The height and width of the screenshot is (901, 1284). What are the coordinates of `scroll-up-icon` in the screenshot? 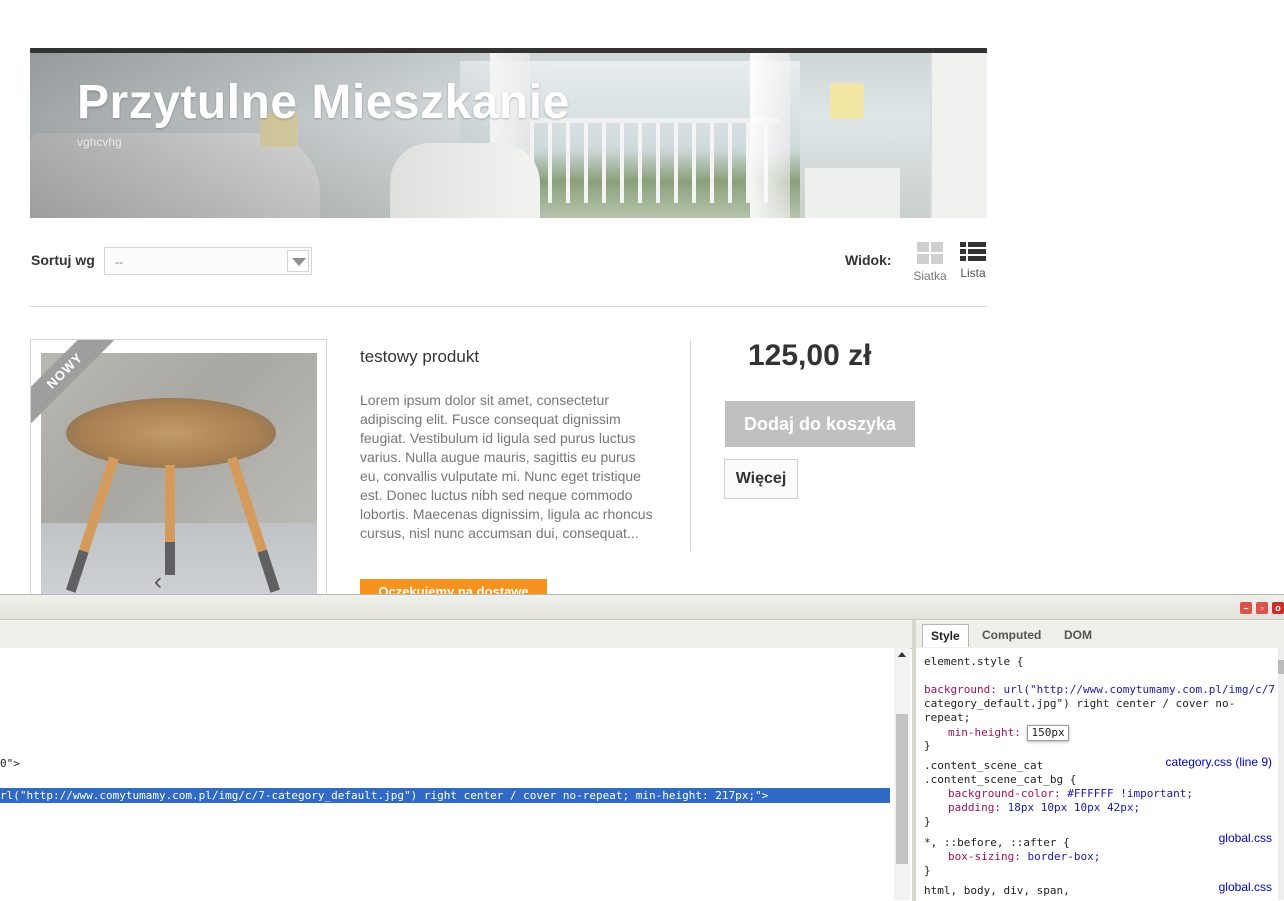 It's located at (902, 654).